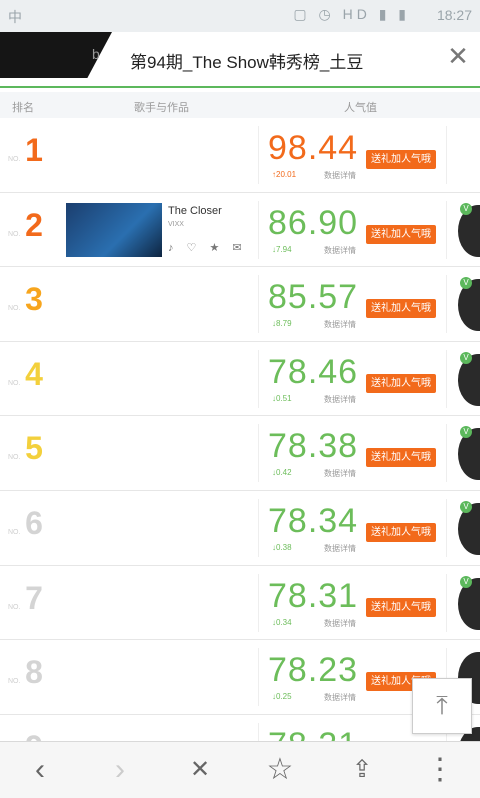 The width and height of the screenshot is (480, 798). I want to click on bottom-toolbar: ‹ › ✕ ☆ ⇪ ⋮, so click(240, 769).